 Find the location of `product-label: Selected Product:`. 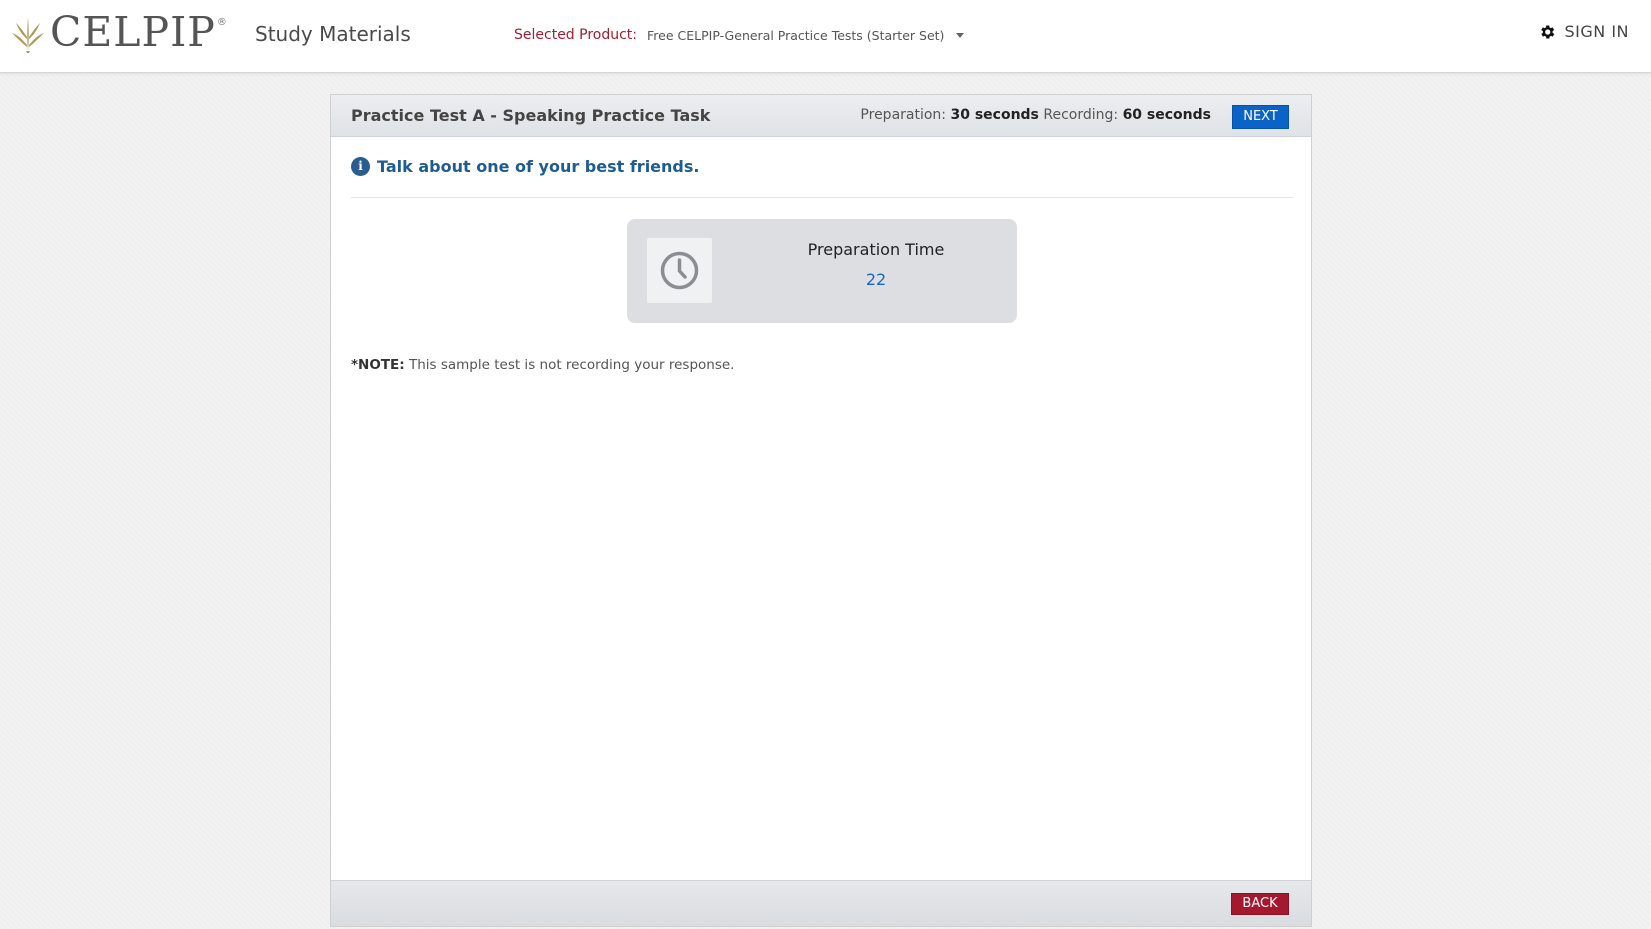

product-label: Selected Product: is located at coordinates (576, 35).